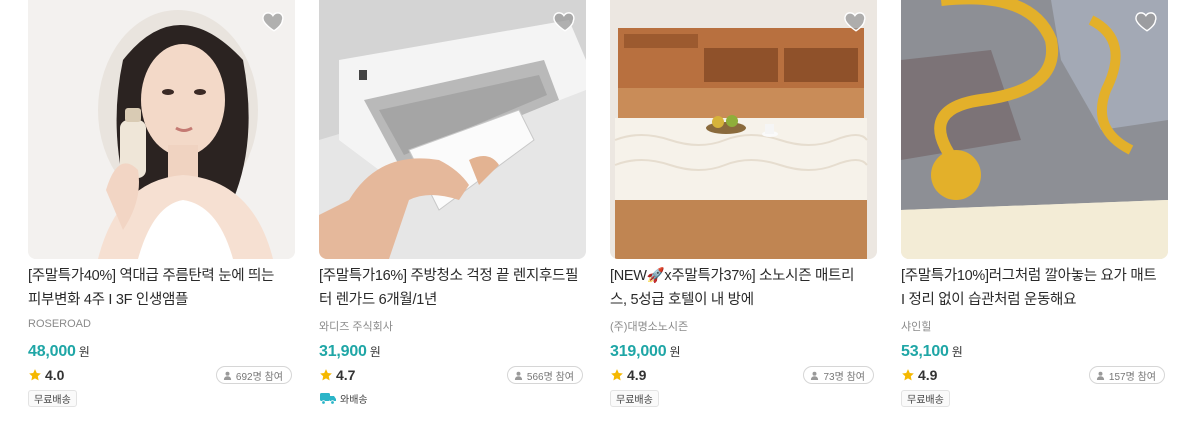 This screenshot has height=430, width=1183. I want to click on product-price: 319,000 원, so click(645, 352).